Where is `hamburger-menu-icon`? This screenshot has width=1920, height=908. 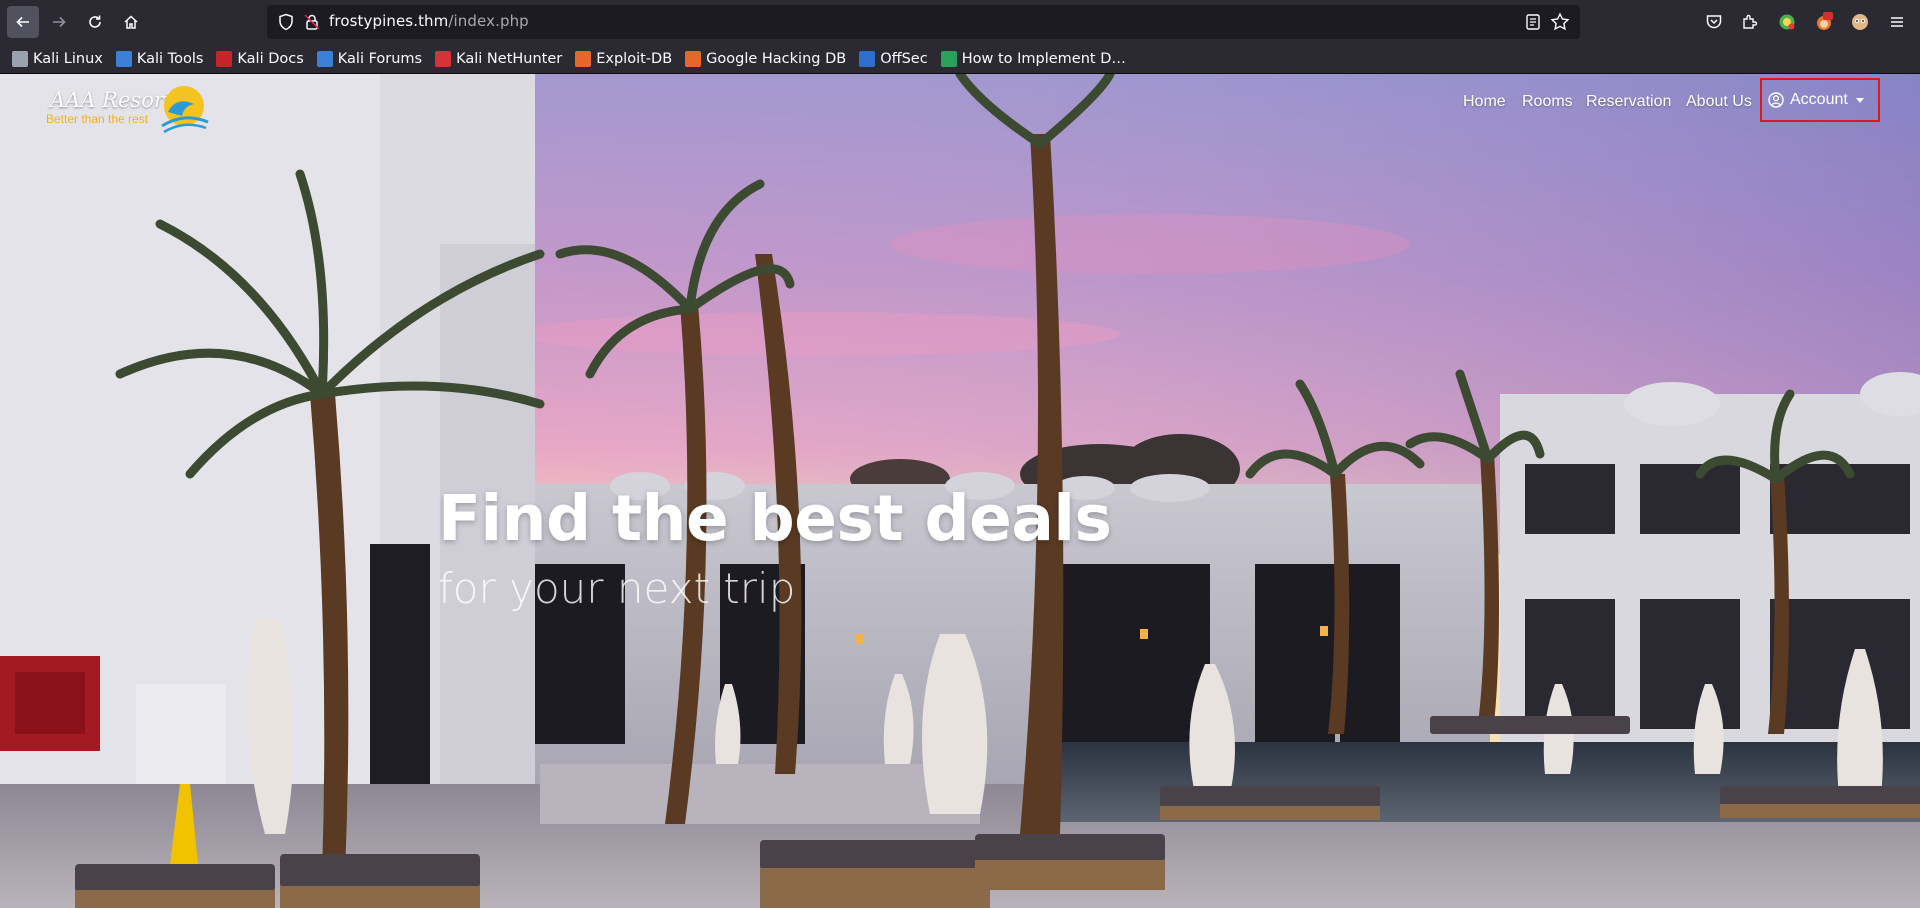
hamburger-menu-icon is located at coordinates (1897, 22).